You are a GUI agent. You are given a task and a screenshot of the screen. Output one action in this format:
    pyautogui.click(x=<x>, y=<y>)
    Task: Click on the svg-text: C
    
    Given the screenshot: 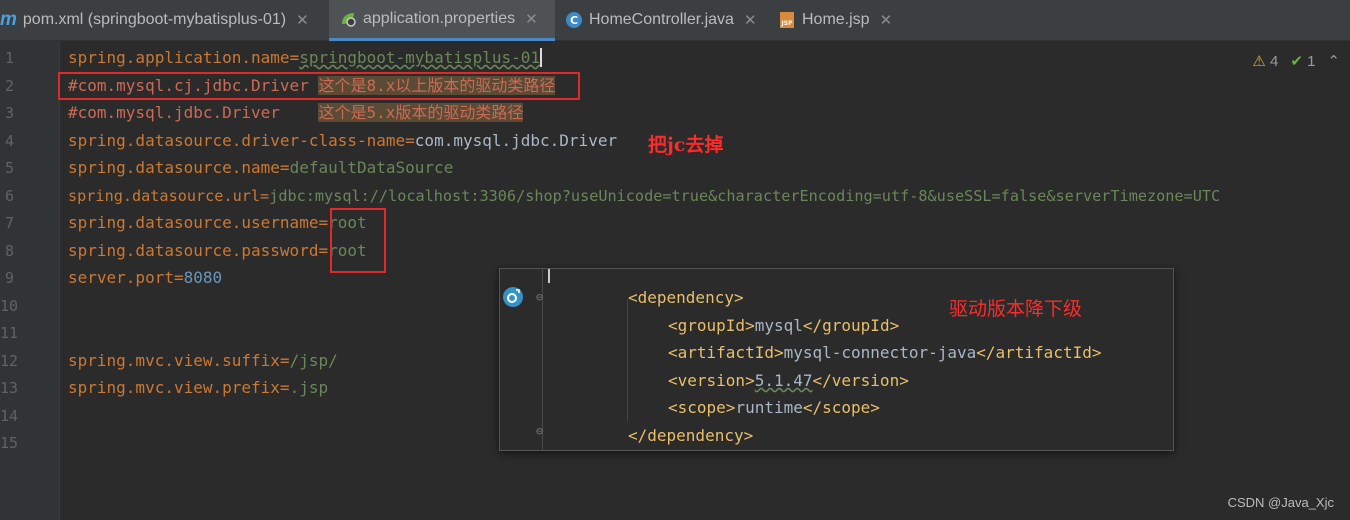 What is the action you would take?
    pyautogui.click(x=574, y=20)
    